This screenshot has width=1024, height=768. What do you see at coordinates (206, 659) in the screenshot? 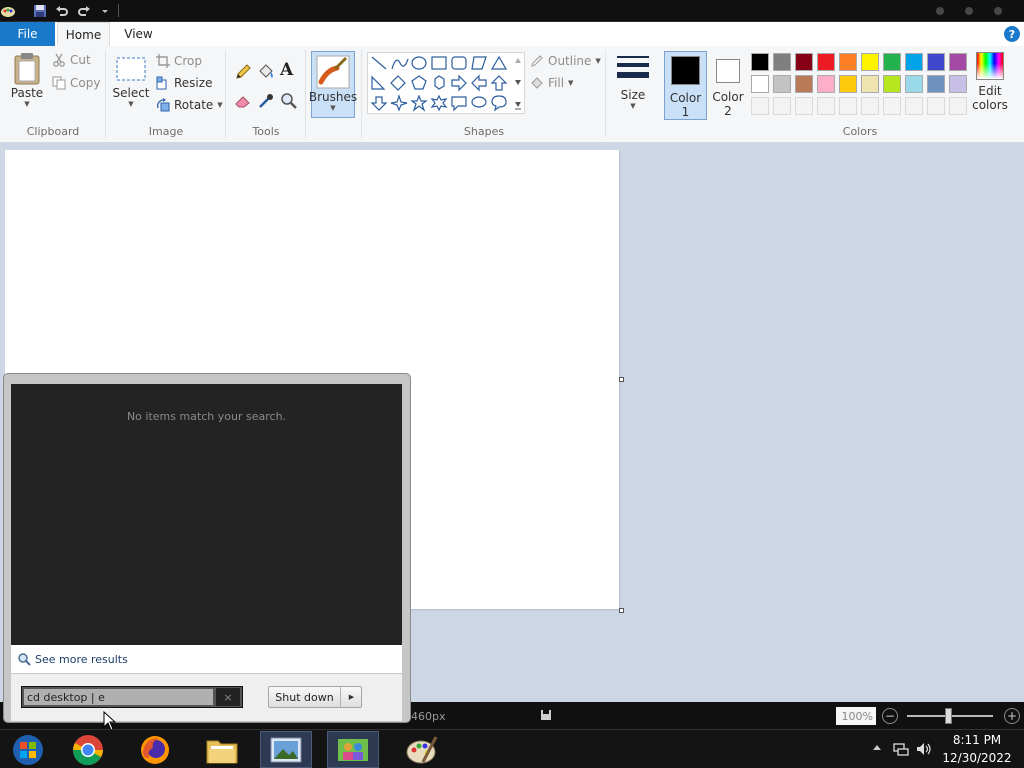
I see `see-more-results-link: See more results` at bounding box center [206, 659].